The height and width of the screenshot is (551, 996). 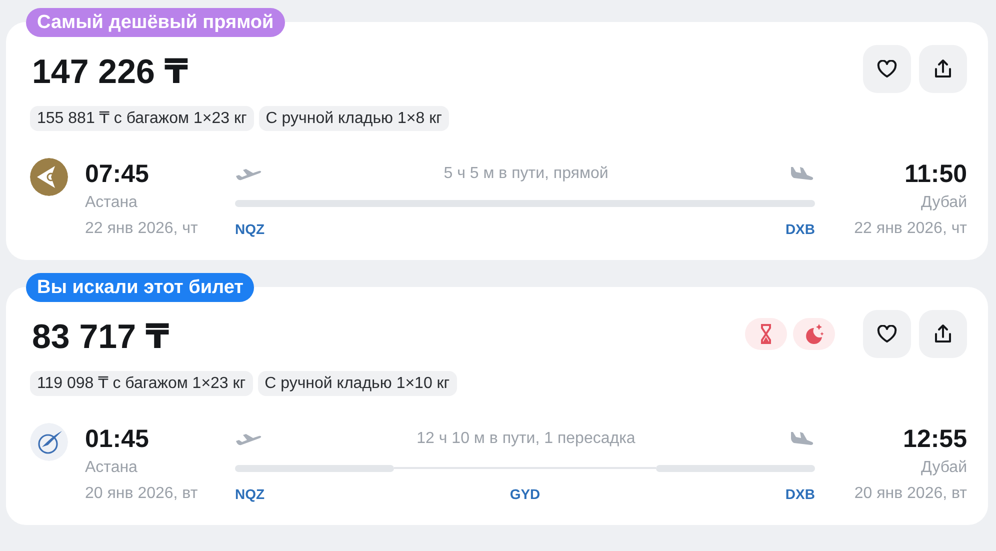 What do you see at coordinates (140, 287) in the screenshot?
I see `ticket-badge: Вы искали этот билет` at bounding box center [140, 287].